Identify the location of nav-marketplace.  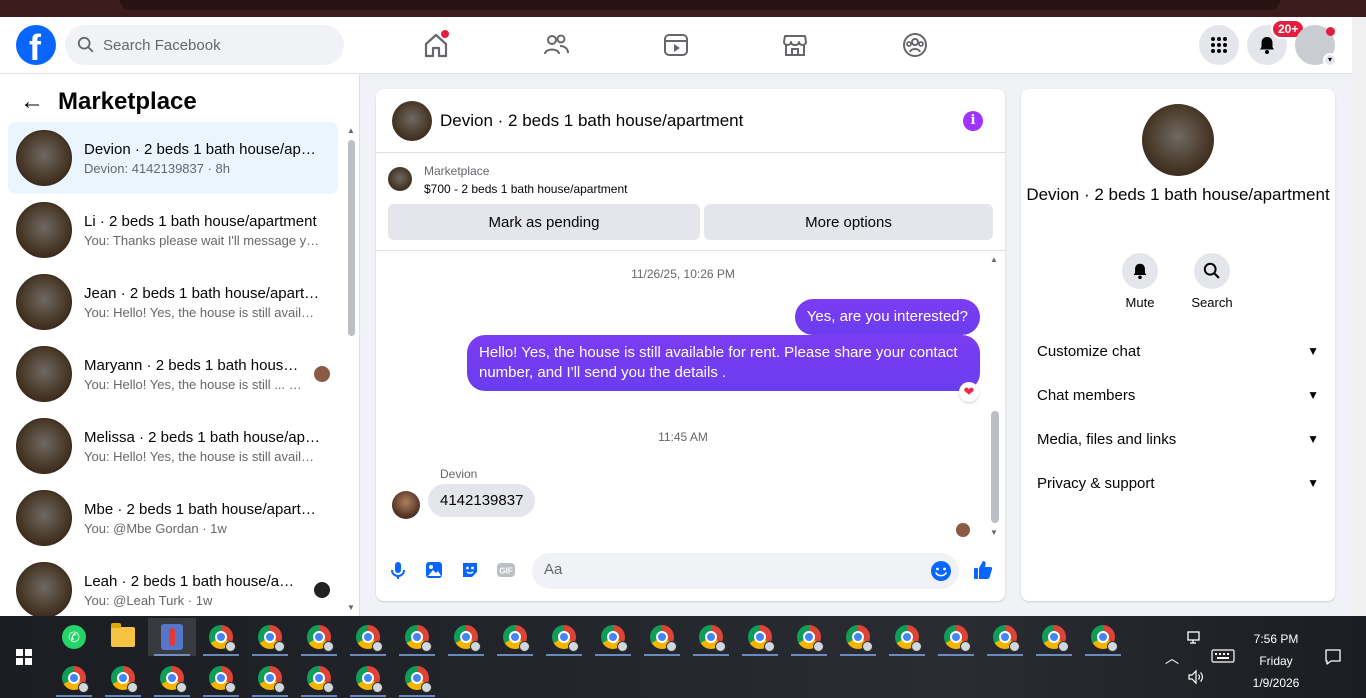
(795, 45).